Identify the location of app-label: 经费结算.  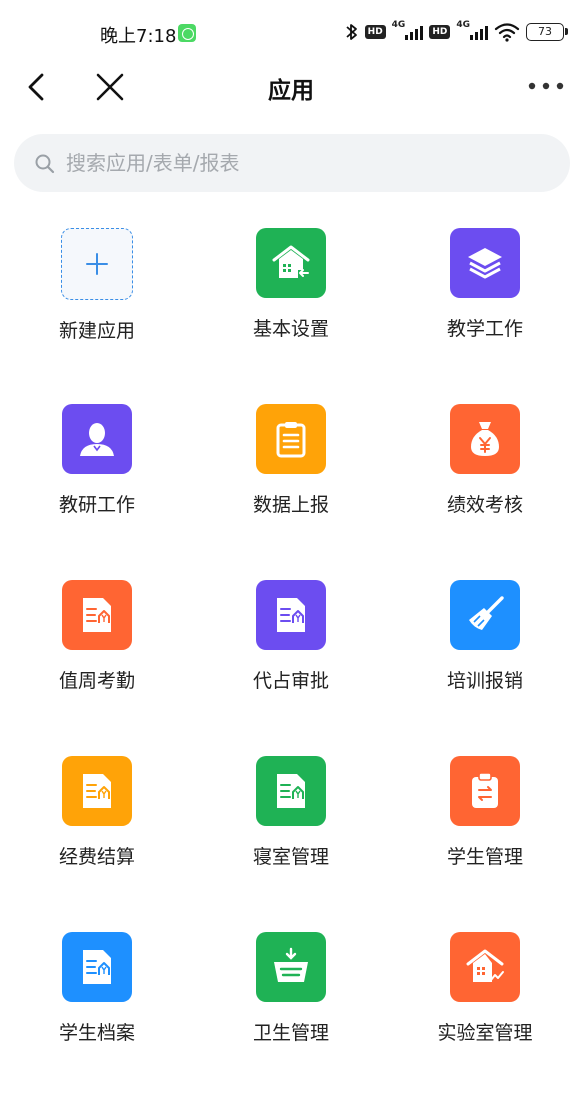
(96, 857).